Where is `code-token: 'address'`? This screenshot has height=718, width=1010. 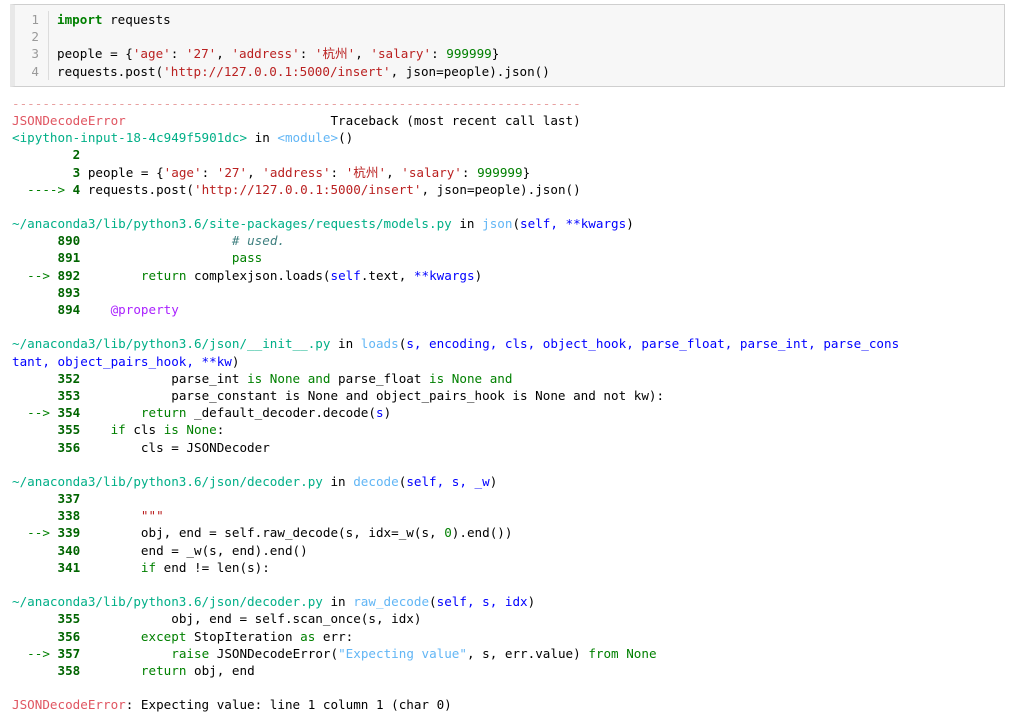 code-token: 'address' is located at coordinates (265, 54).